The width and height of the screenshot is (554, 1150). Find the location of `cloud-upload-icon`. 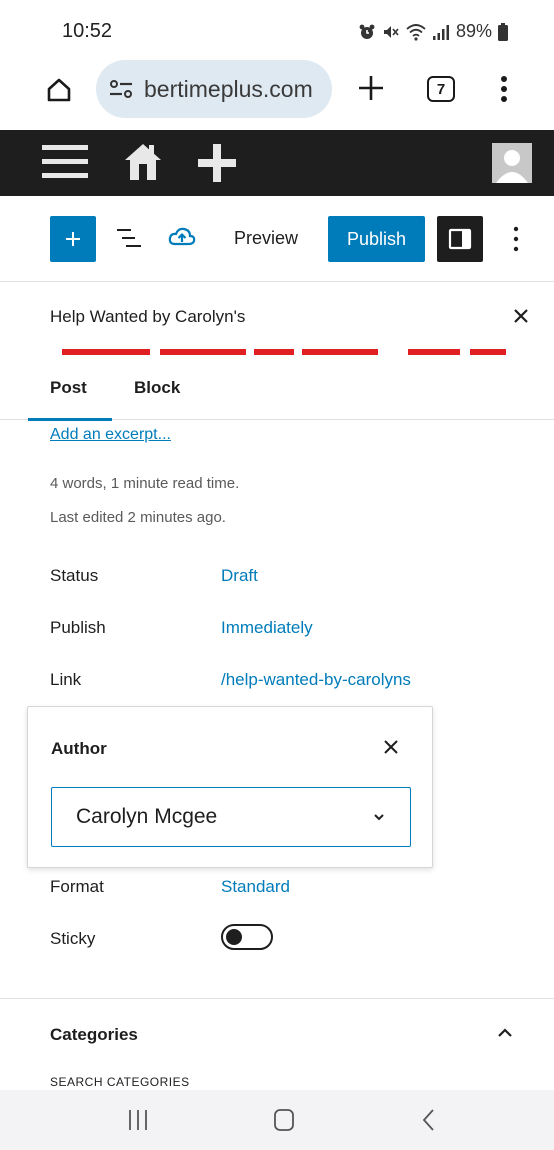

cloud-upload-icon is located at coordinates (182, 237).